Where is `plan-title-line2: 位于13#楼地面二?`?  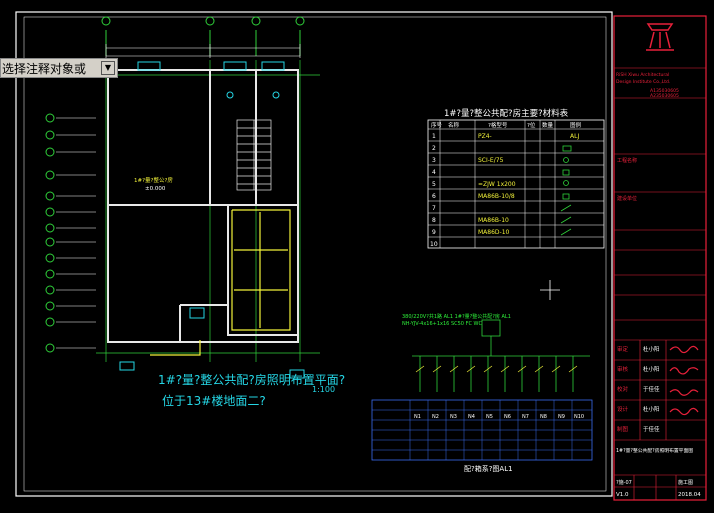 plan-title-line2: 位于13#楼地面二? is located at coordinates (214, 400).